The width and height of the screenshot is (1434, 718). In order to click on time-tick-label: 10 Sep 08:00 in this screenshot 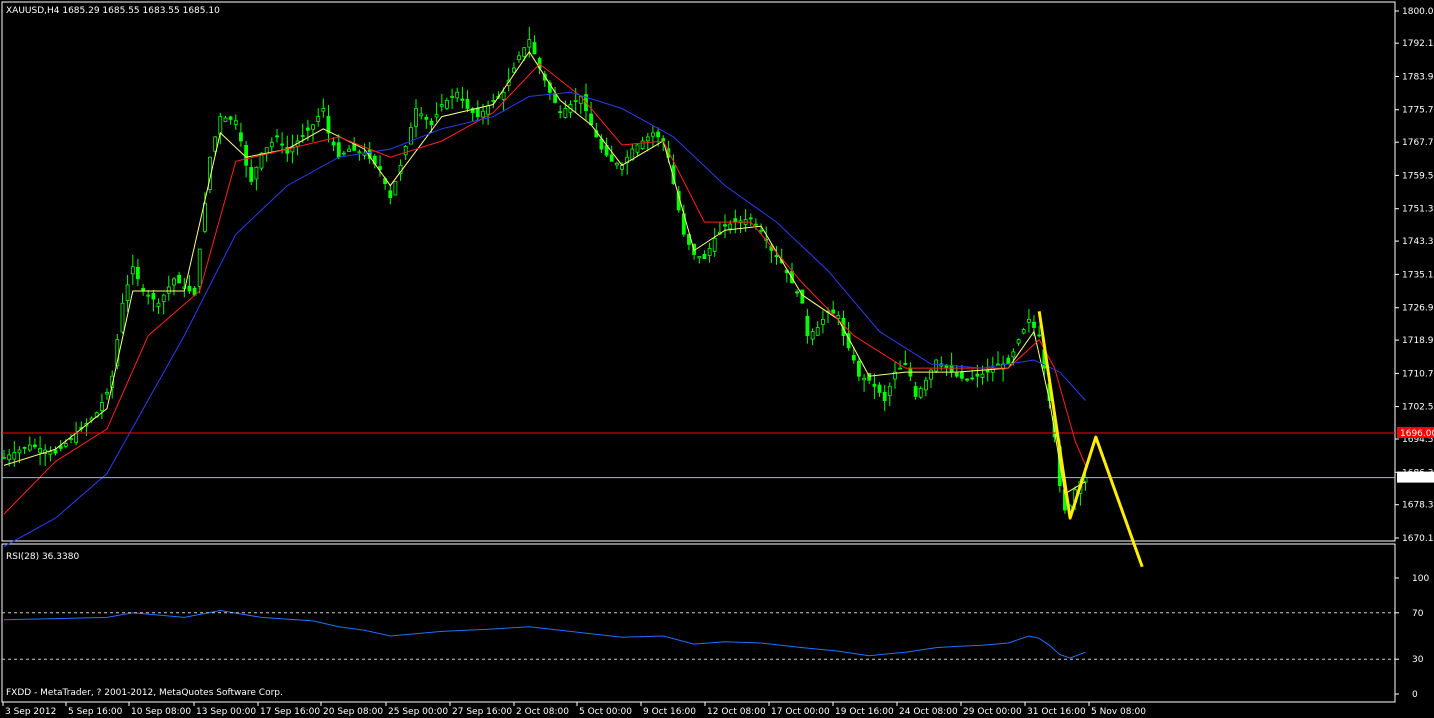, I will do `click(161, 712)`.